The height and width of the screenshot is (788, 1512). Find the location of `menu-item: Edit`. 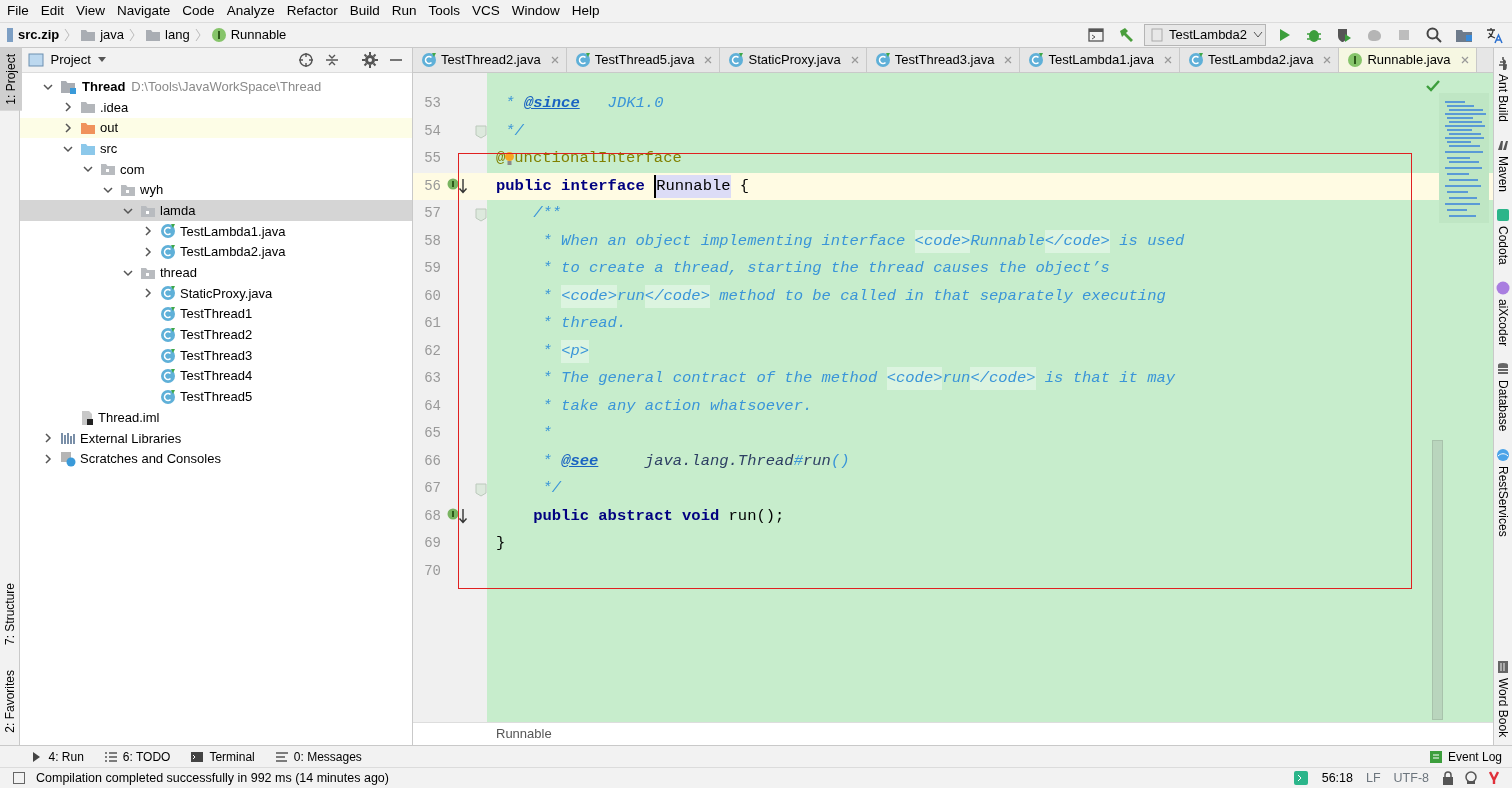

menu-item: Edit is located at coordinates (53, 11).